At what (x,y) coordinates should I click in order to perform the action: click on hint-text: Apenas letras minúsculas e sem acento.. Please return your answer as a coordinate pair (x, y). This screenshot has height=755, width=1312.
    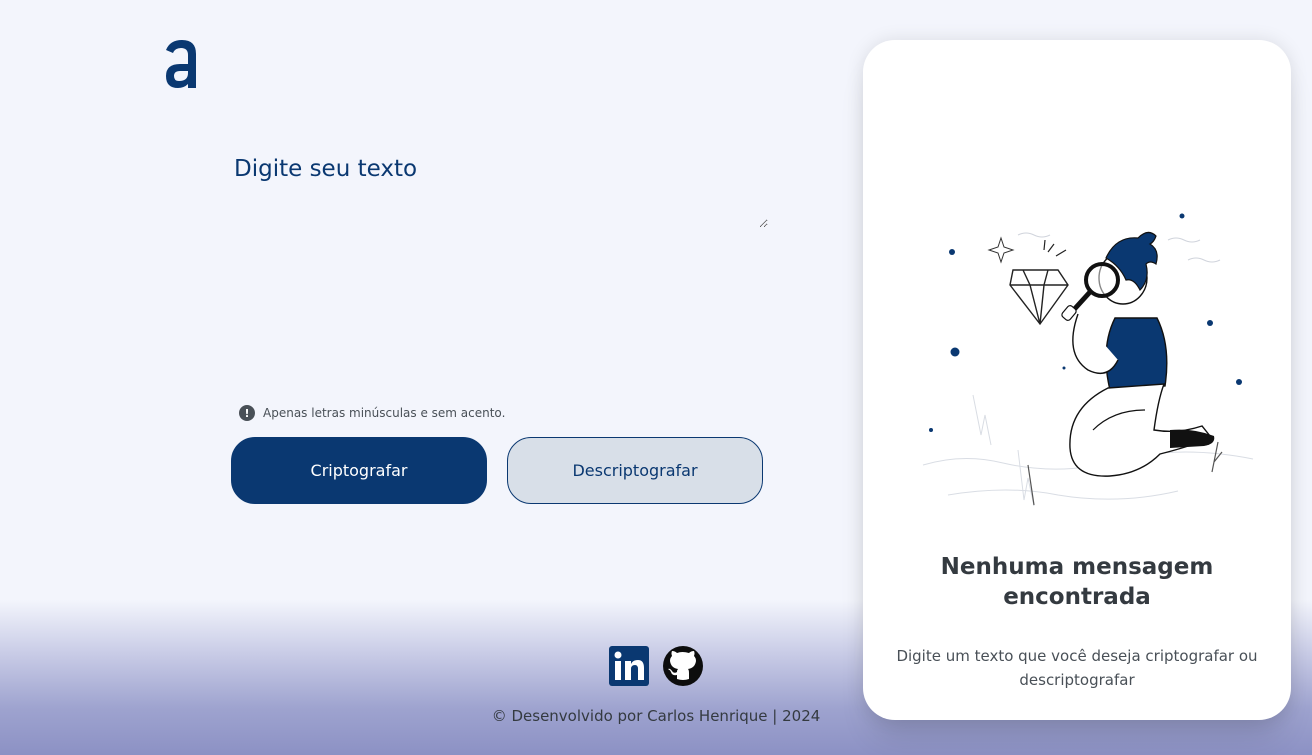
    Looking at the image, I should click on (384, 413).